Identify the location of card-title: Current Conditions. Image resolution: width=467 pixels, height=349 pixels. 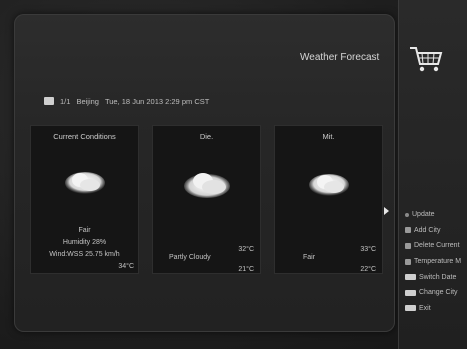
(84, 136).